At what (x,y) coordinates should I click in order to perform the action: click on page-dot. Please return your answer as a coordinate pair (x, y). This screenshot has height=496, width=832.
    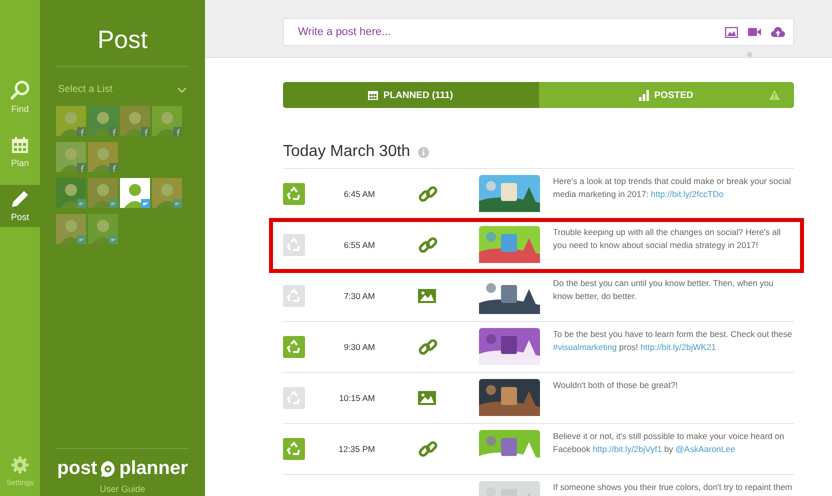
    Looking at the image, I should click on (749, 54).